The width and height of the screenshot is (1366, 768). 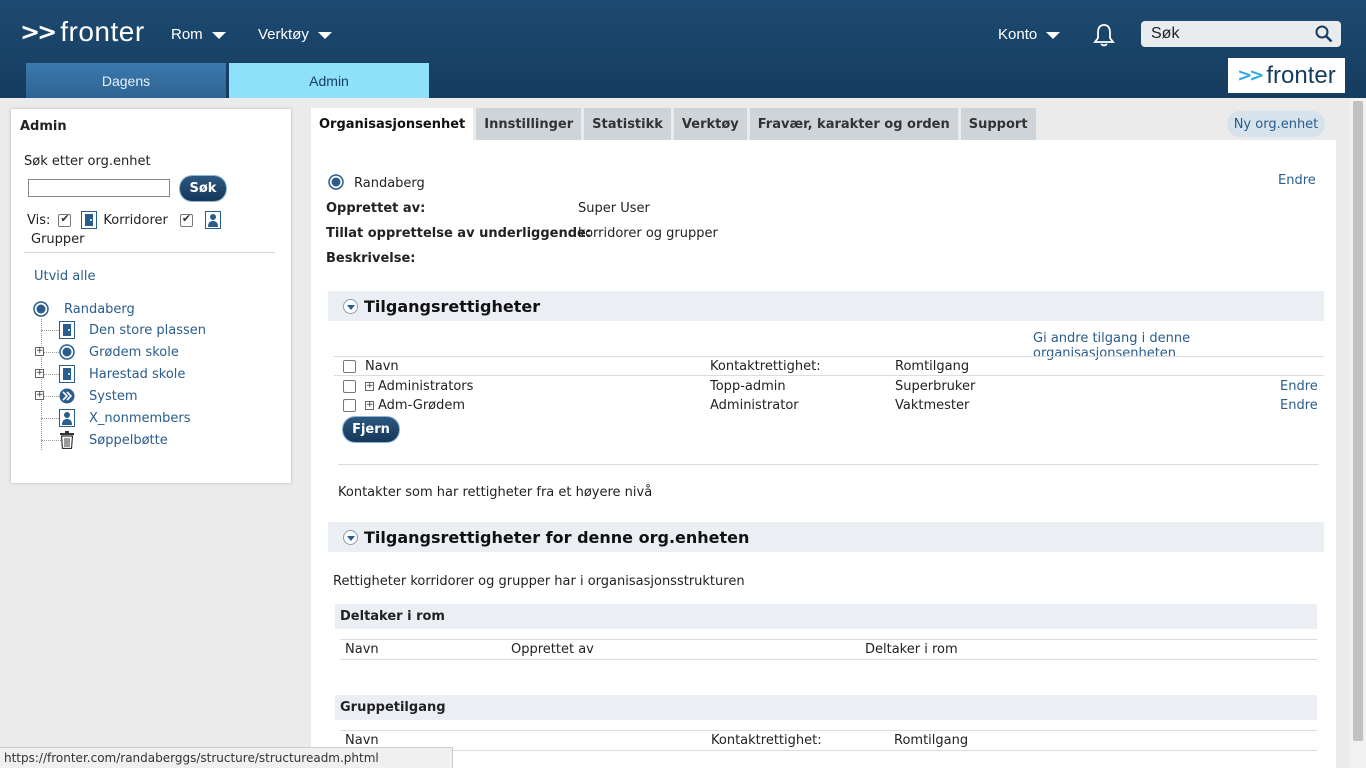 What do you see at coordinates (627, 124) in the screenshot?
I see `tab-statistikk: Statistikk` at bounding box center [627, 124].